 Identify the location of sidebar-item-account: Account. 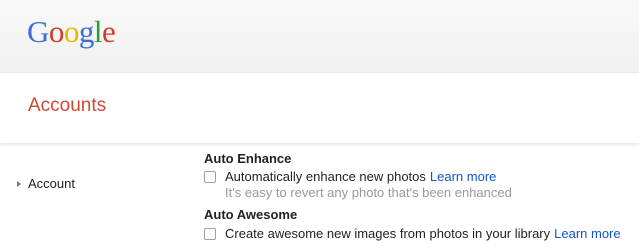
(46, 183).